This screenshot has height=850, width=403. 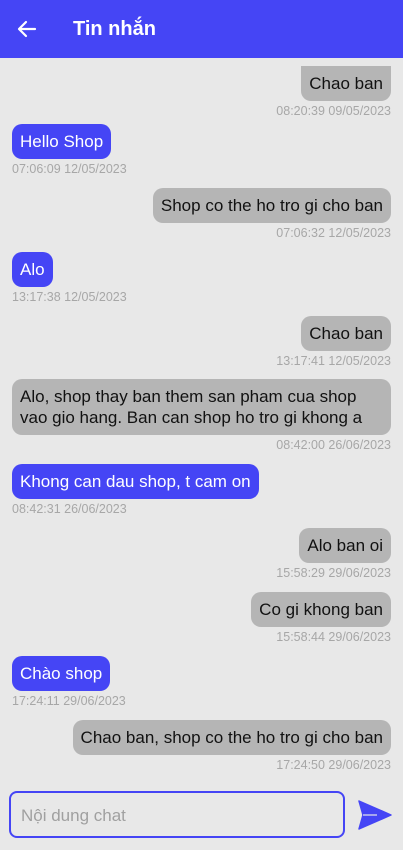 I want to click on message-timestamp: 13:17:41 12/05/2023, so click(x=333, y=361).